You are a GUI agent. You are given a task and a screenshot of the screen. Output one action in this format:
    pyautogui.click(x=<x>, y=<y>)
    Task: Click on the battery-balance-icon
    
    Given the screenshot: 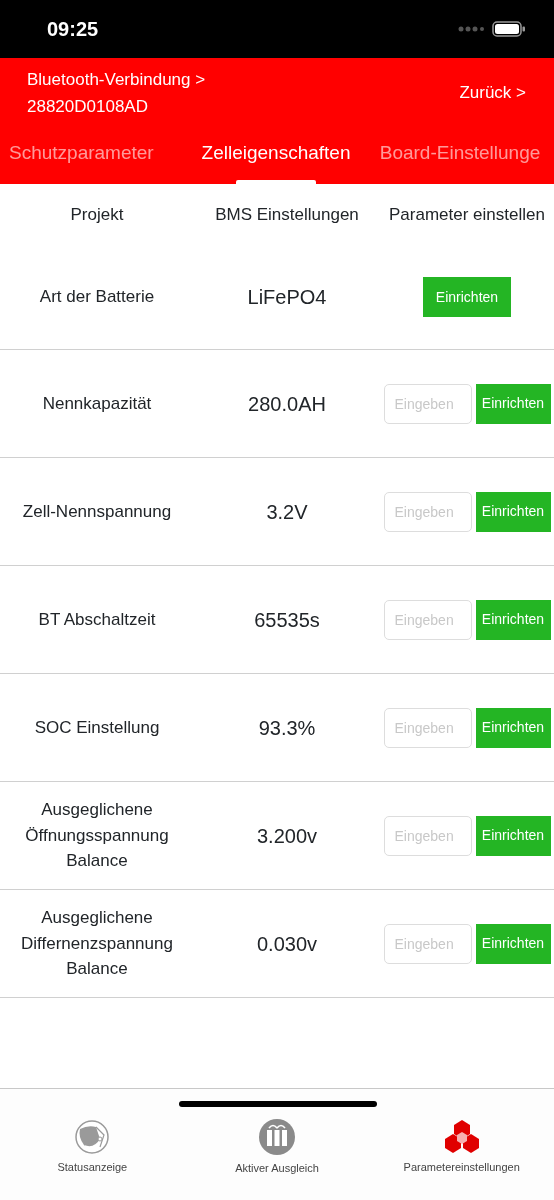 What is the action you would take?
    pyautogui.click(x=277, y=1137)
    